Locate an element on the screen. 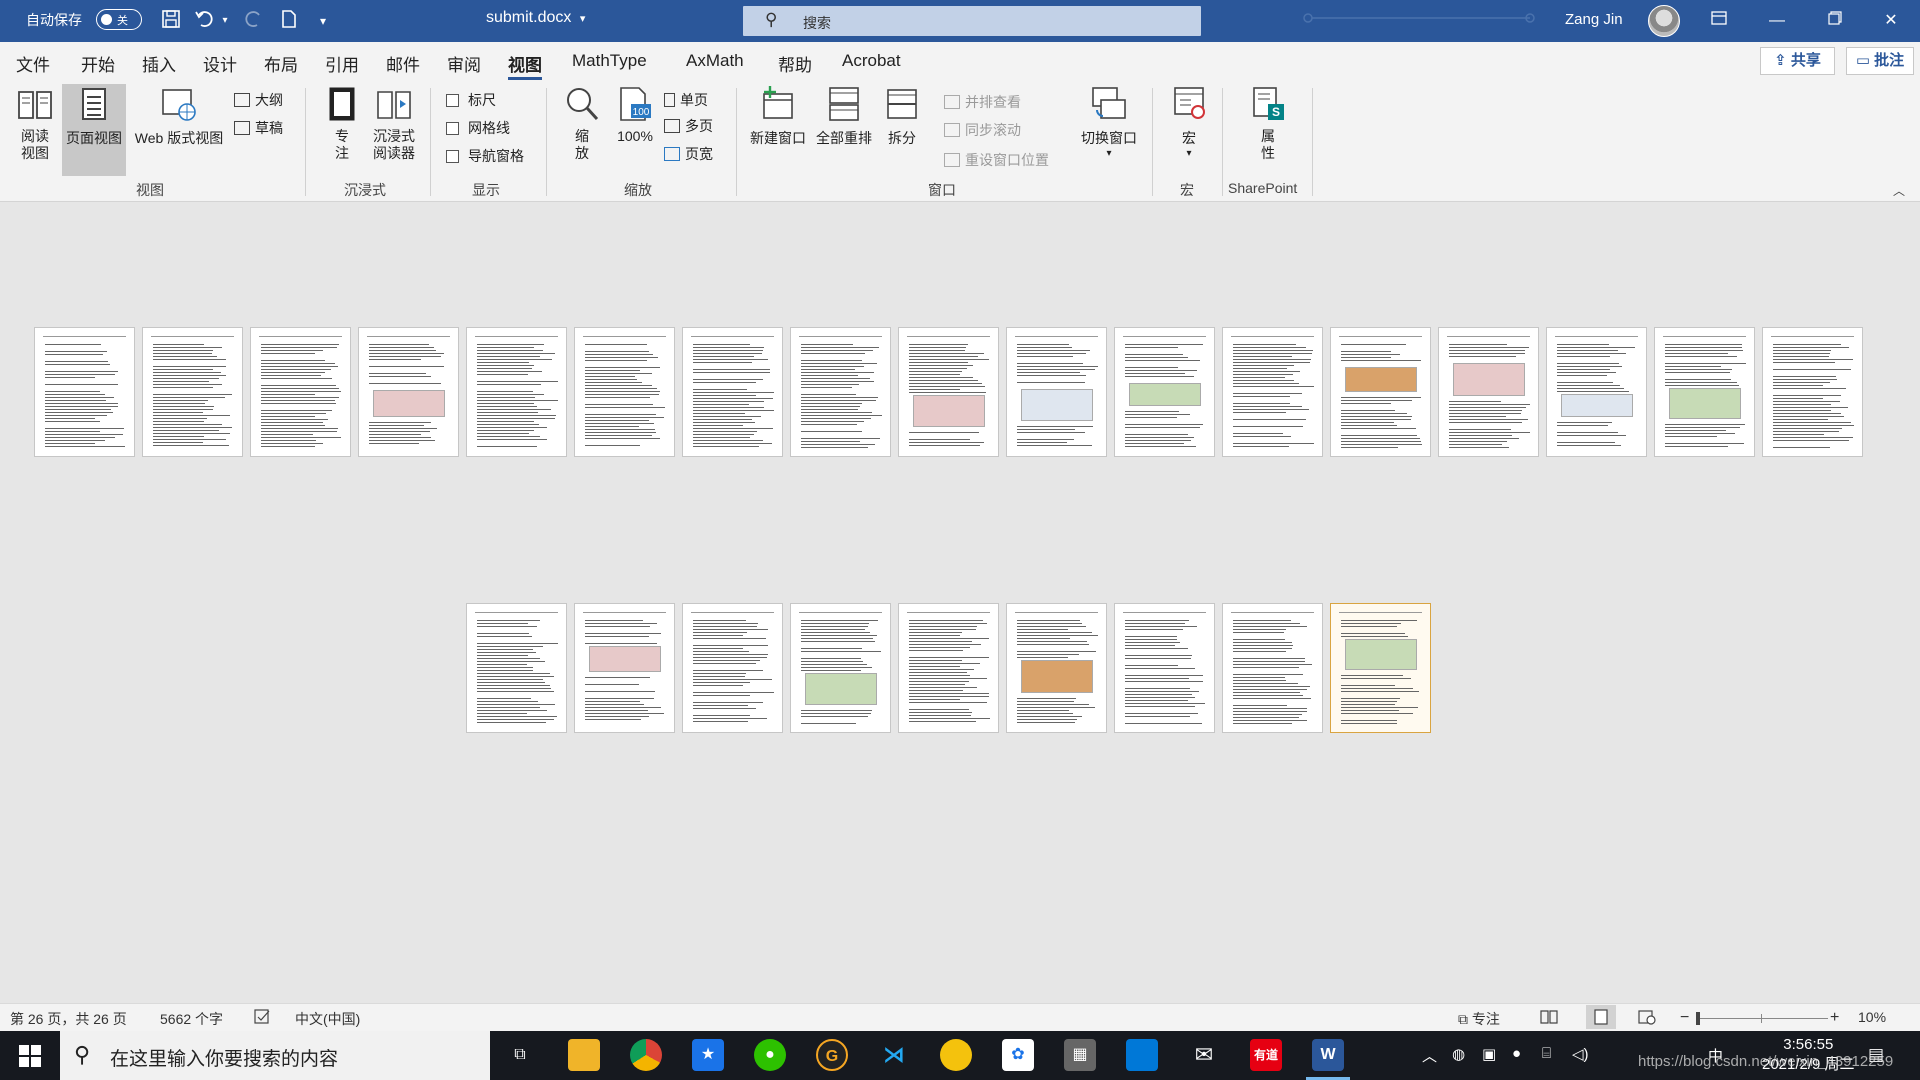 The width and height of the screenshot is (1920, 1080). tab-acrobat: Acrobat is located at coordinates (871, 61).